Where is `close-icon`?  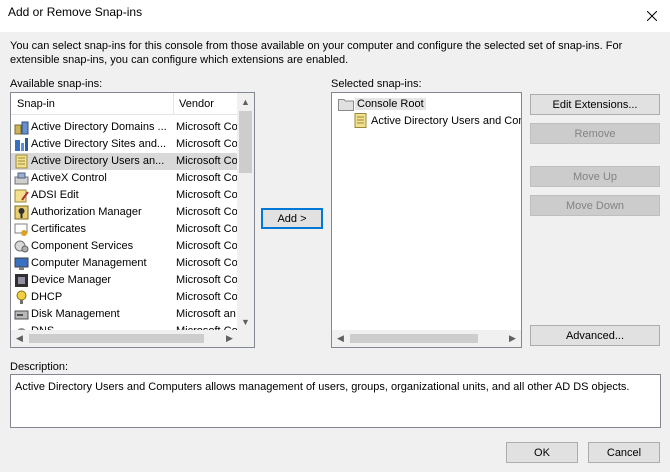 close-icon is located at coordinates (652, 16).